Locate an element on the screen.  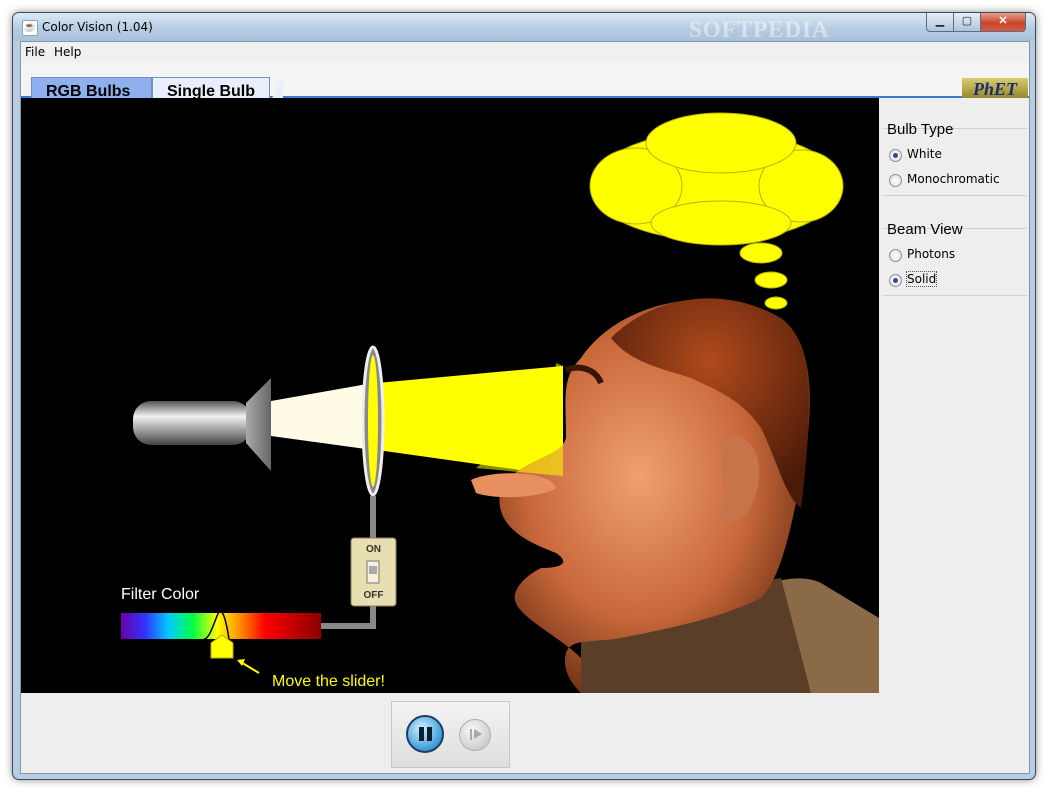
radio-white-label: White is located at coordinates (924, 154).